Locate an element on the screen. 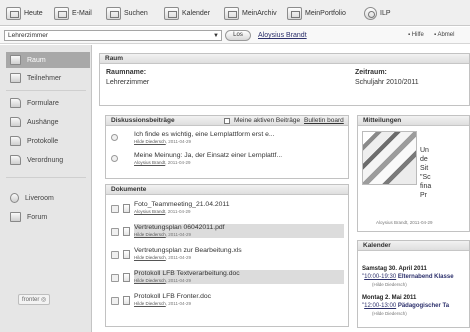 The image size is (470, 332). news-text-line: Pr is located at coordinates (423, 195).